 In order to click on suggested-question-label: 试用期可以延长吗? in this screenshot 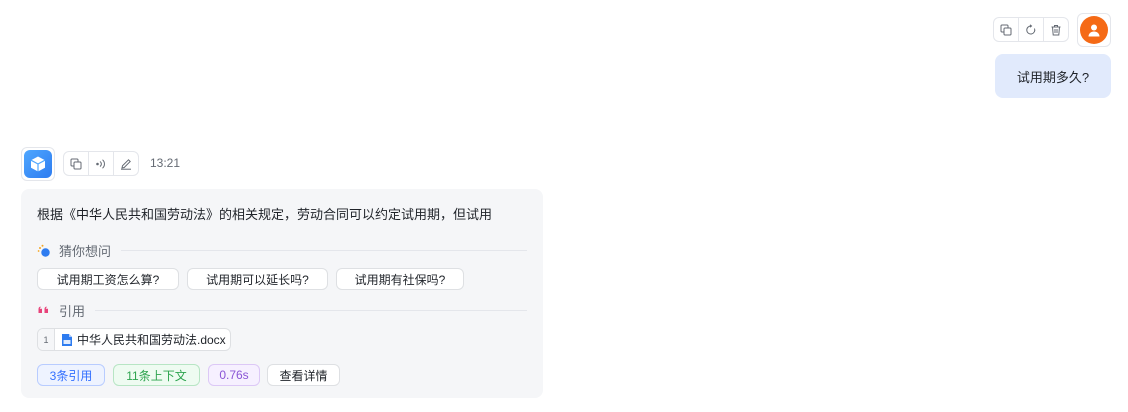, I will do `click(257, 279)`.